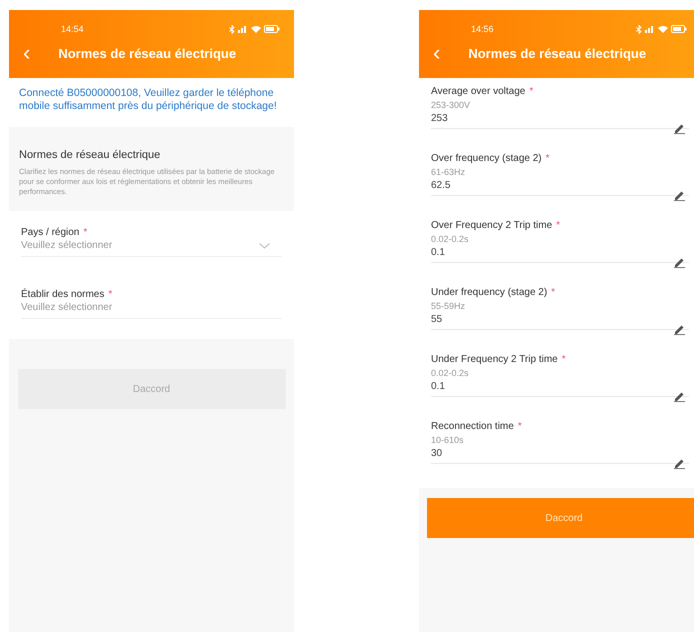 Image resolution: width=694 pixels, height=632 pixels. What do you see at coordinates (478, 91) in the screenshot?
I see `field-label: Average over voltage` at bounding box center [478, 91].